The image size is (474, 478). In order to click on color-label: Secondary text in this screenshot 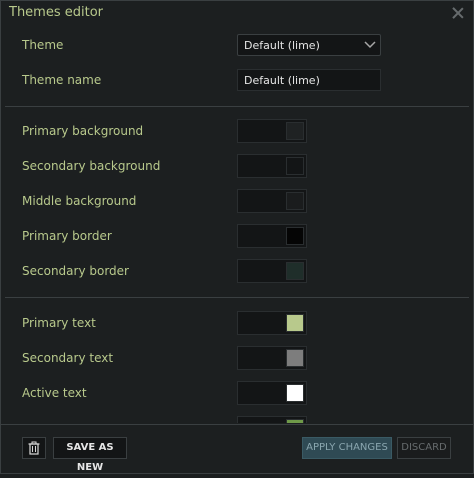, I will do `click(68, 358)`.